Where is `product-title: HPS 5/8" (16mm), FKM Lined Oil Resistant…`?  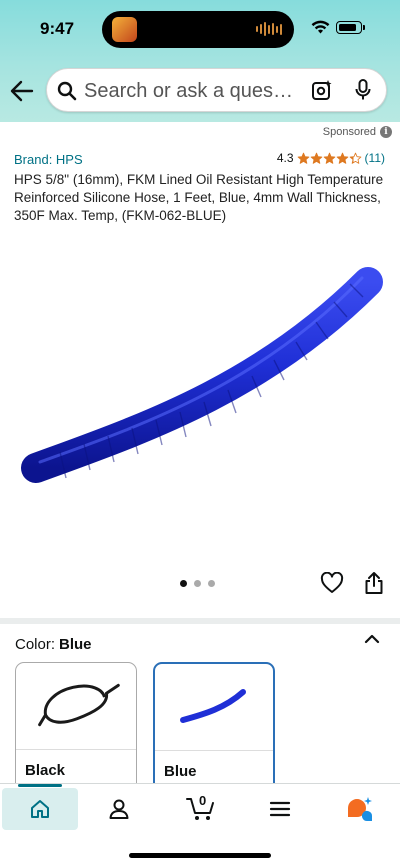 product-title: HPS 5/8" (16mm), FKM Lined Oil Resistant… is located at coordinates (199, 197).